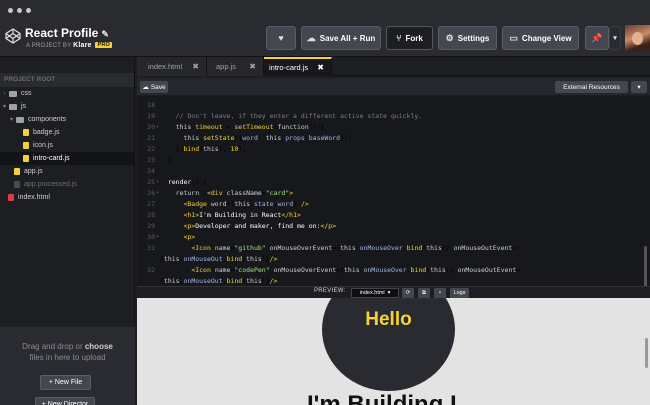  I want to click on project-title: React Profile ✎, so click(67, 33).